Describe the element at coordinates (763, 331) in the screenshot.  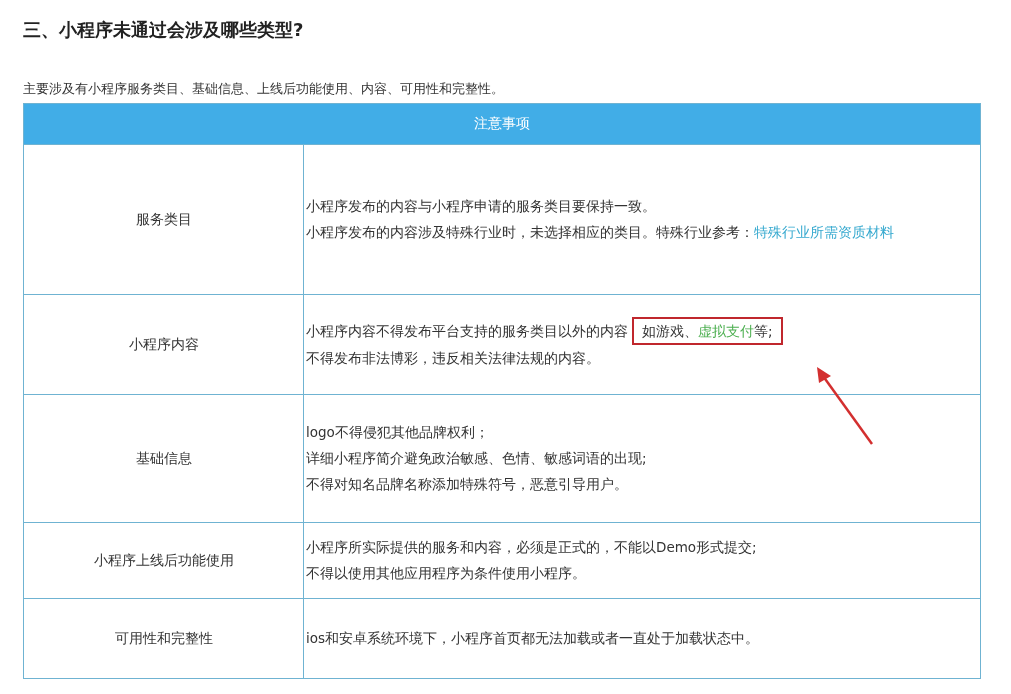
I see `example-text: 等;` at that location.